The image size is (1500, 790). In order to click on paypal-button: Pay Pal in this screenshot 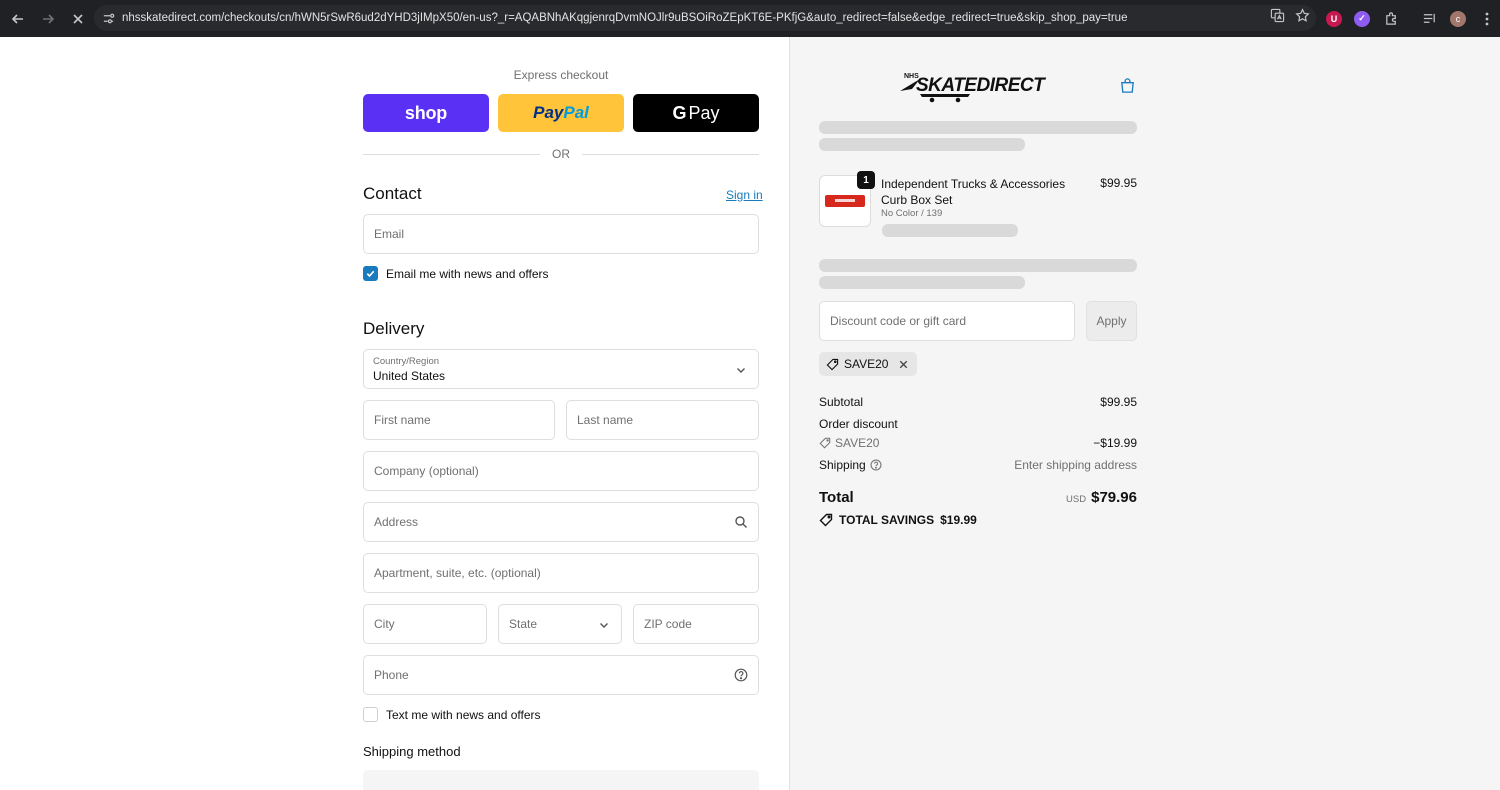, I will do `click(561, 113)`.